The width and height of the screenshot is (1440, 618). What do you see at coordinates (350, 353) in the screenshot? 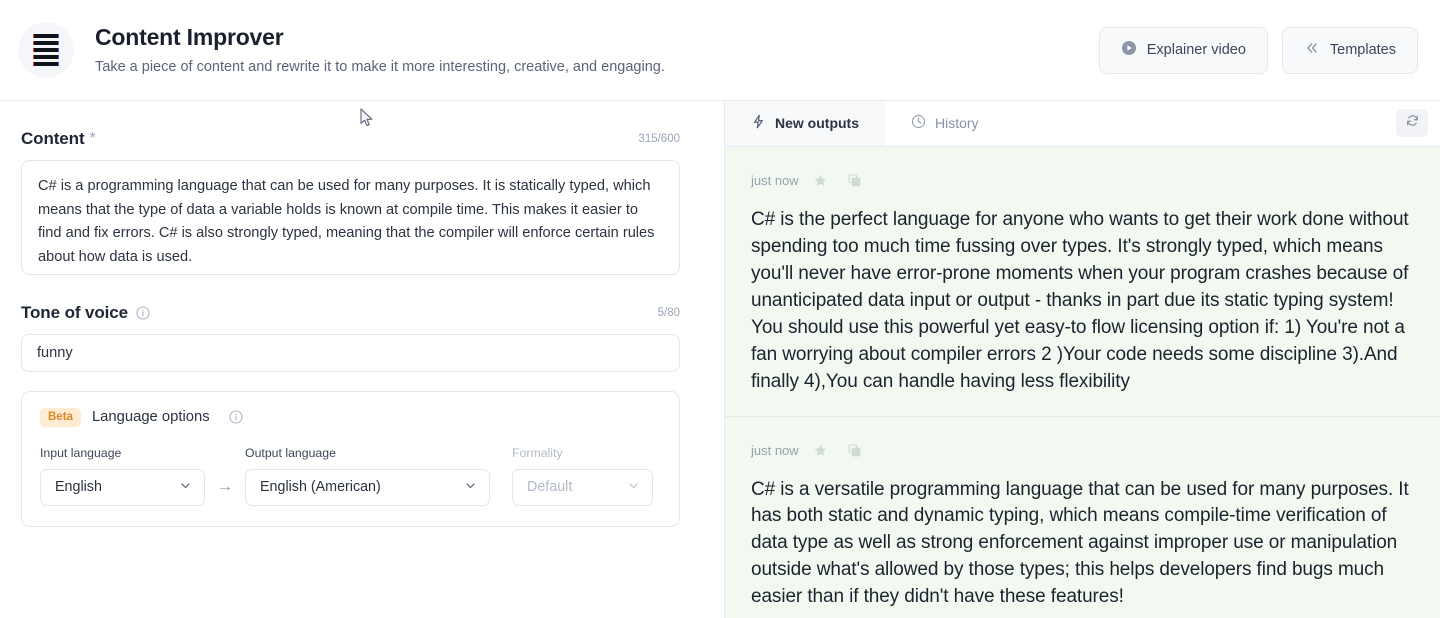
I see `tone-input: funny` at bounding box center [350, 353].